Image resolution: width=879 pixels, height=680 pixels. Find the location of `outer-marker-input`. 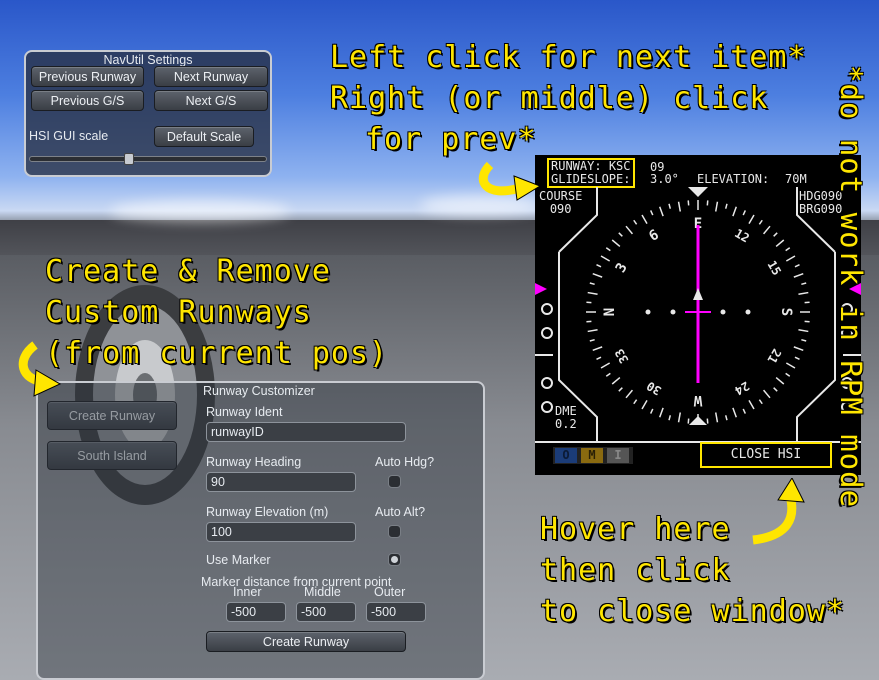

outer-marker-input is located at coordinates (396, 612).